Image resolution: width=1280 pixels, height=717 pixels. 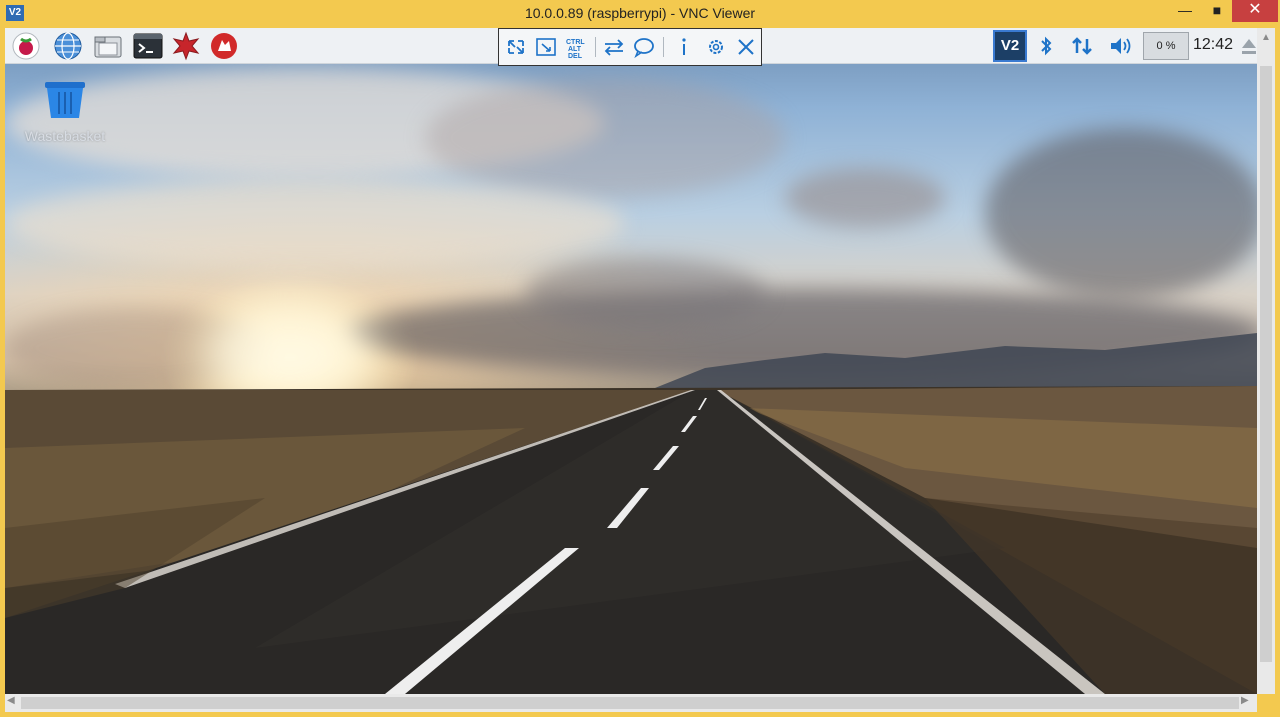 What do you see at coordinates (1249, 47) in the screenshot?
I see `eject-icon` at bounding box center [1249, 47].